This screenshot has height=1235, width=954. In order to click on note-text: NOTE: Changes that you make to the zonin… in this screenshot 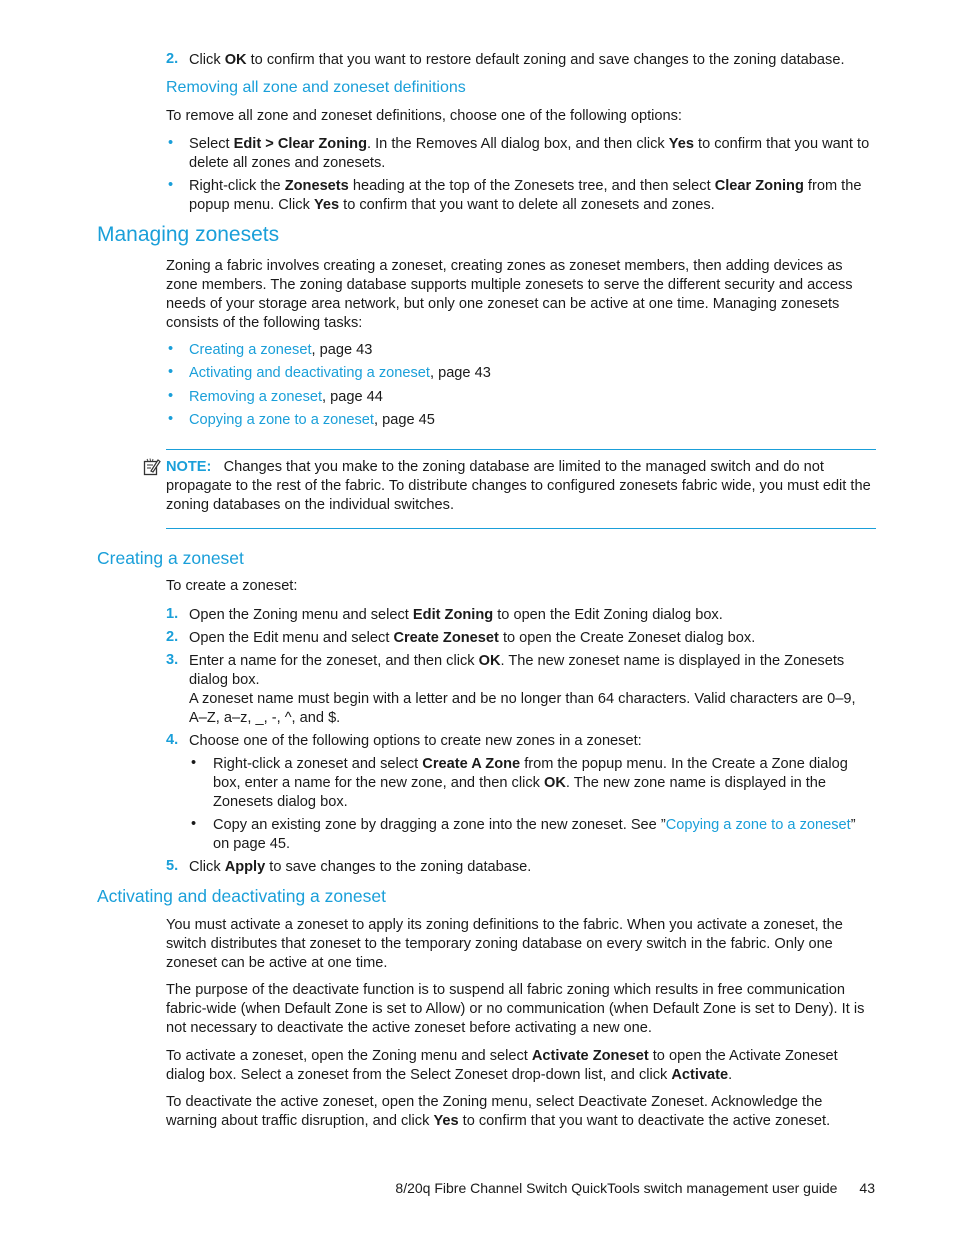, I will do `click(520, 486)`.